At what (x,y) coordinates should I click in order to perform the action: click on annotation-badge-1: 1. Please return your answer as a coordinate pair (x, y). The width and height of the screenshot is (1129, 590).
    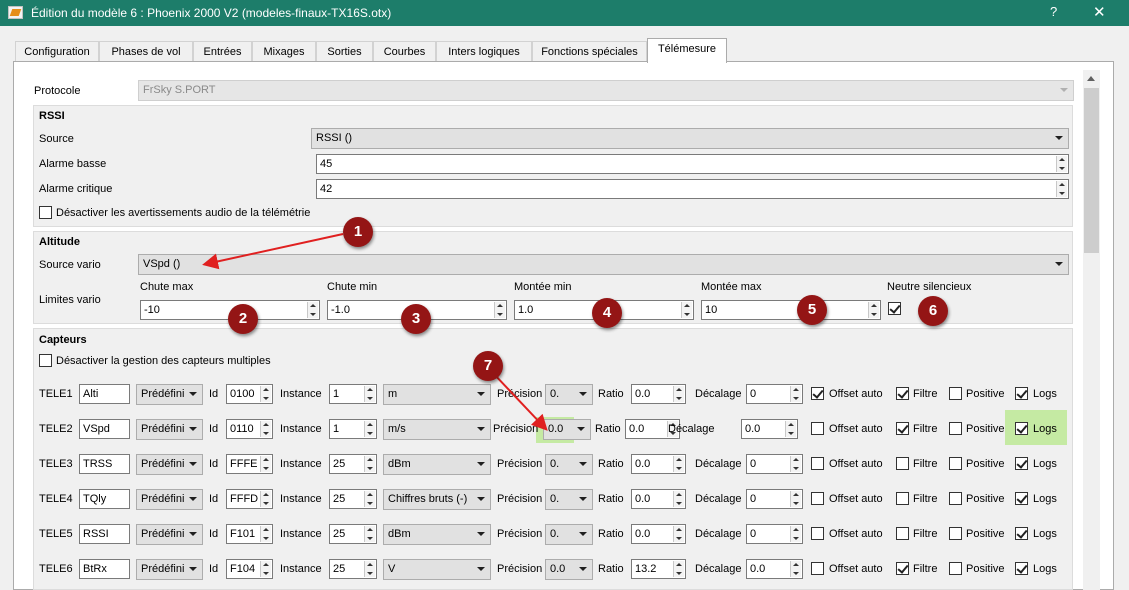
    Looking at the image, I should click on (358, 232).